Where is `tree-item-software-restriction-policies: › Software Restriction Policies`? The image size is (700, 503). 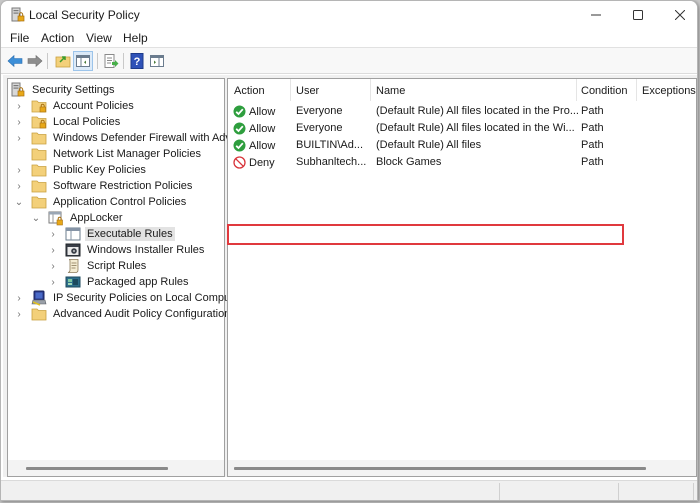 tree-item-software-restriction-policies: › Software Restriction Policies is located at coordinates (104, 186).